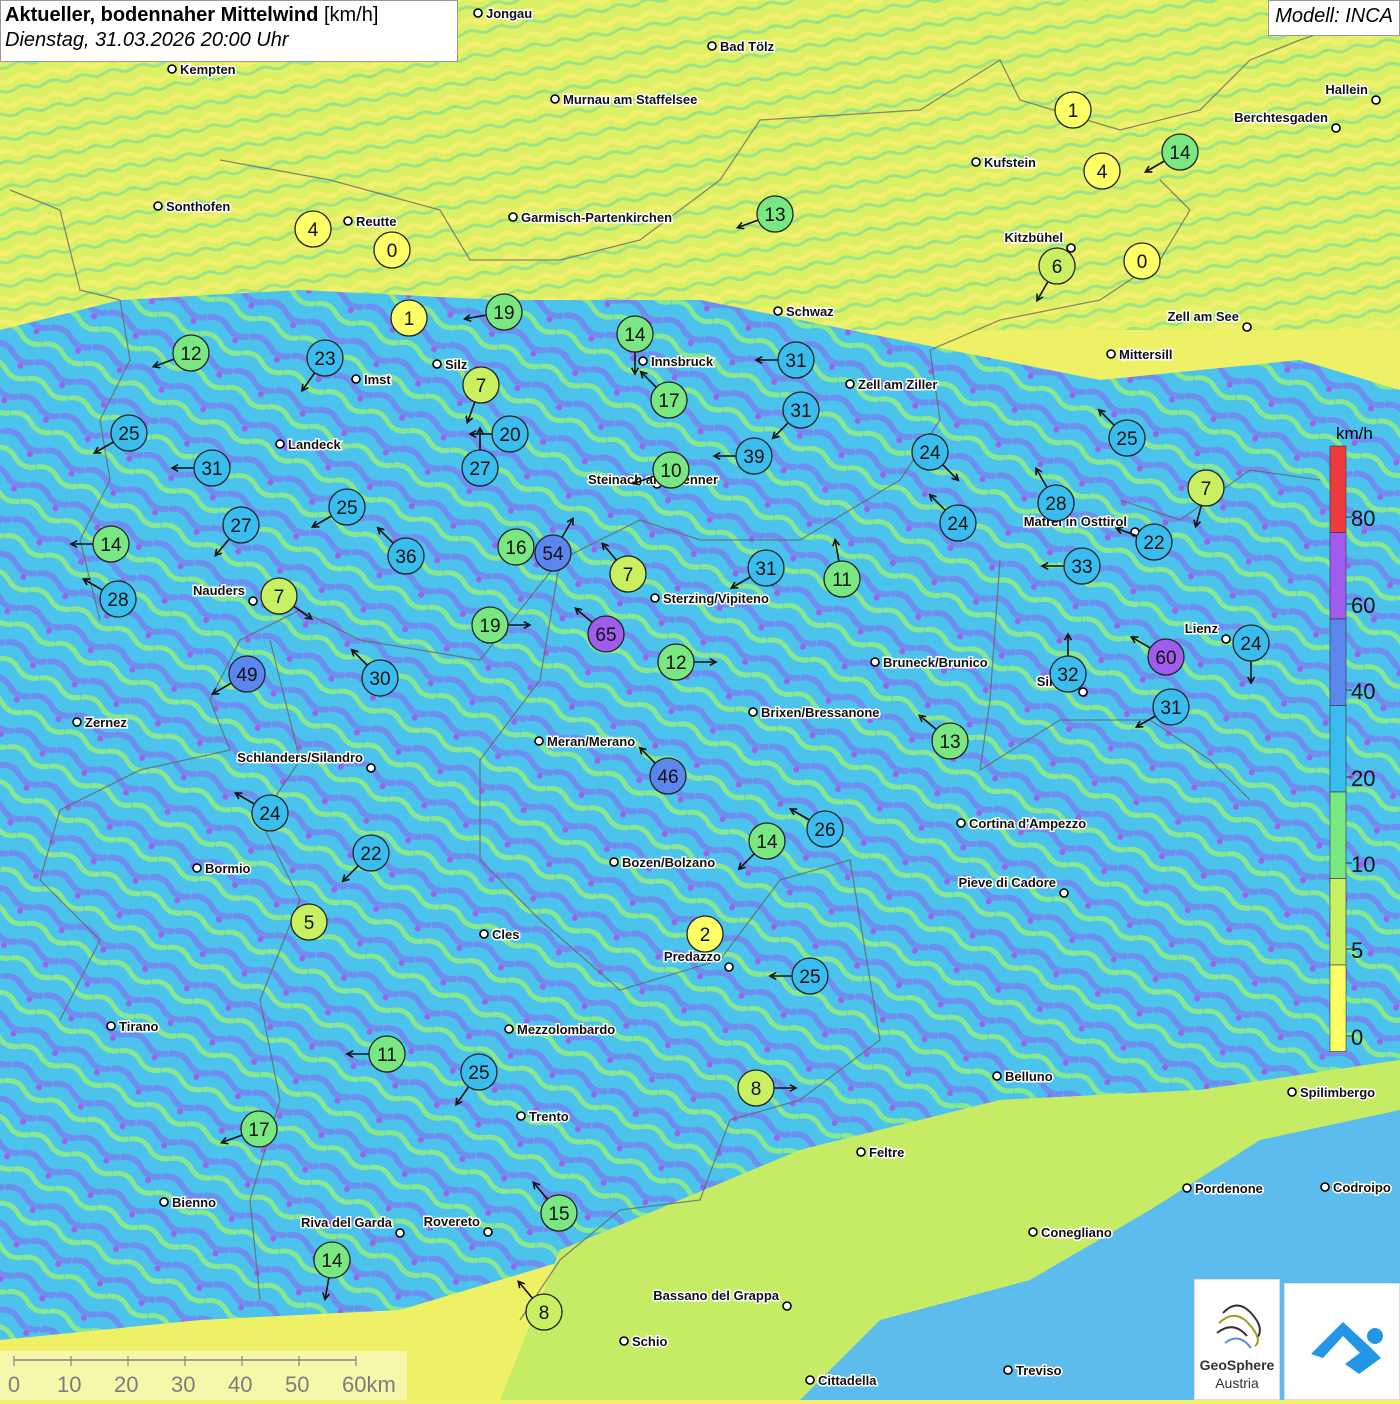 Image resolution: width=1400 pixels, height=1404 pixels. I want to click on map-datetime: Dienstag, 31.03.2026 20:00 Uhr, so click(147, 40).